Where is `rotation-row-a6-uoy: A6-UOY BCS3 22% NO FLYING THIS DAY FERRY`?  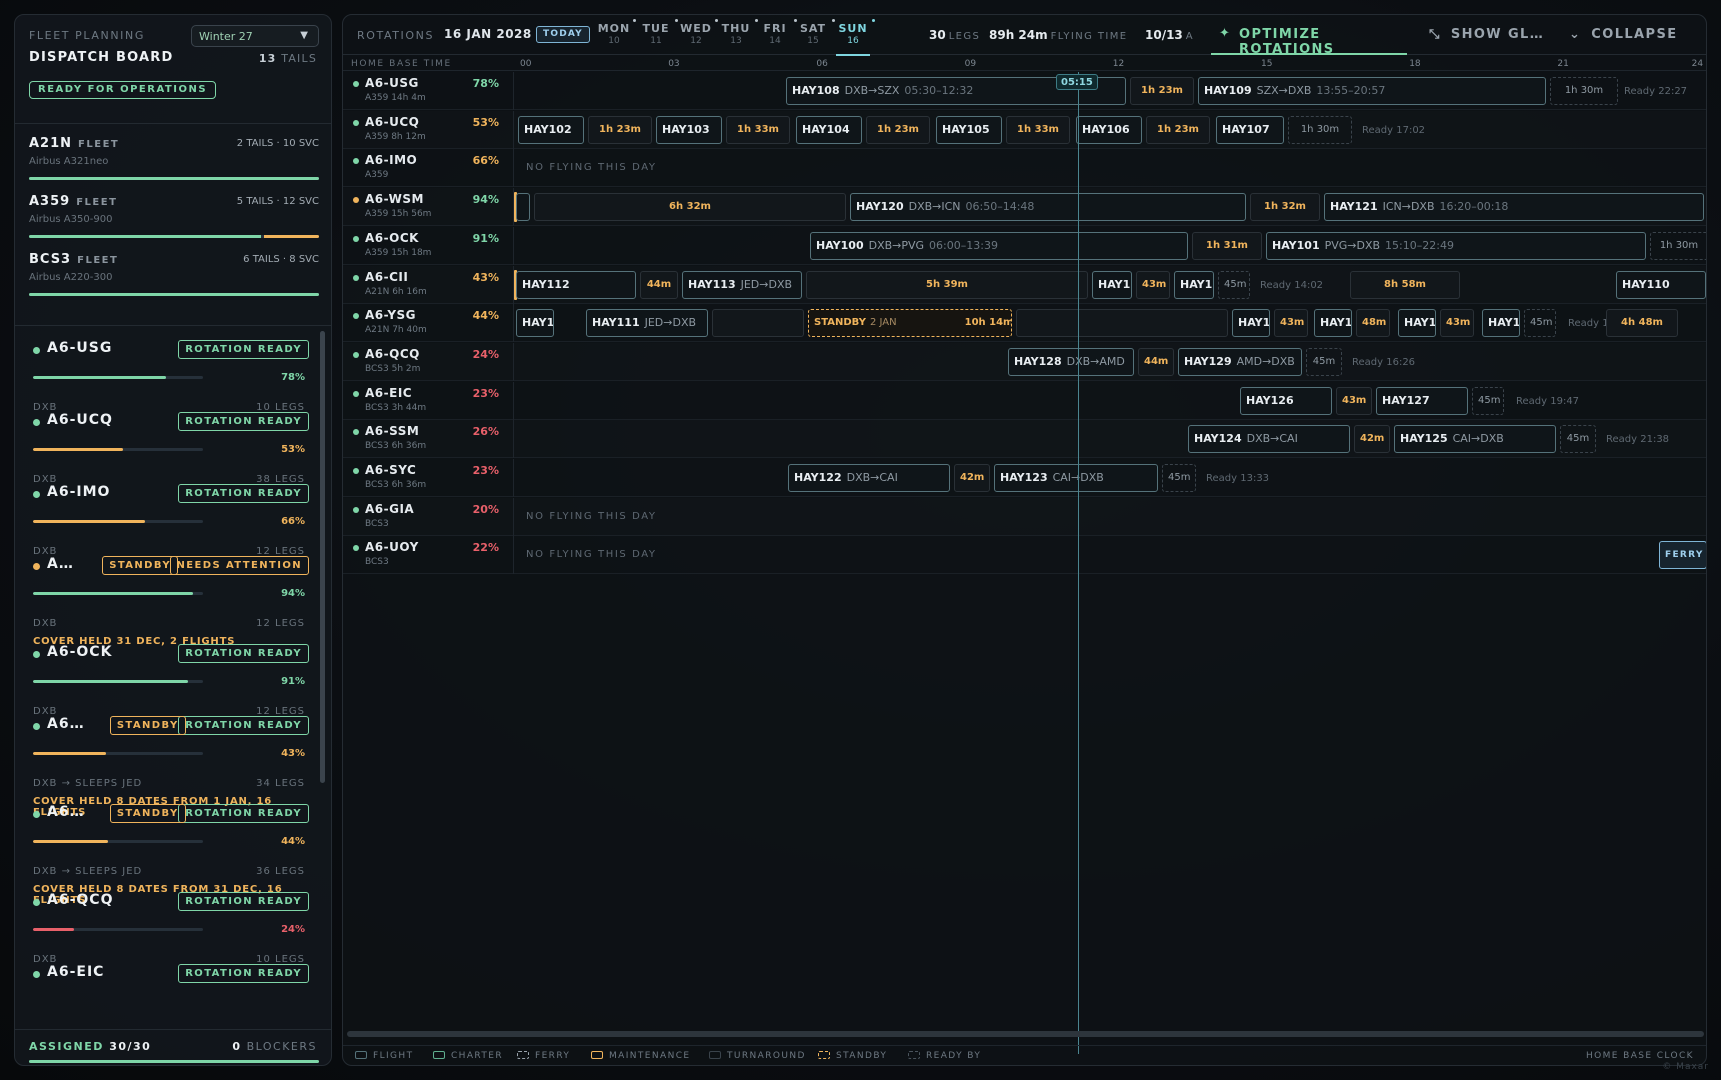
rotation-row-a6-uoy: A6-UOY BCS3 22% NO FLYING THIS DAY FERRY is located at coordinates (1024, 555).